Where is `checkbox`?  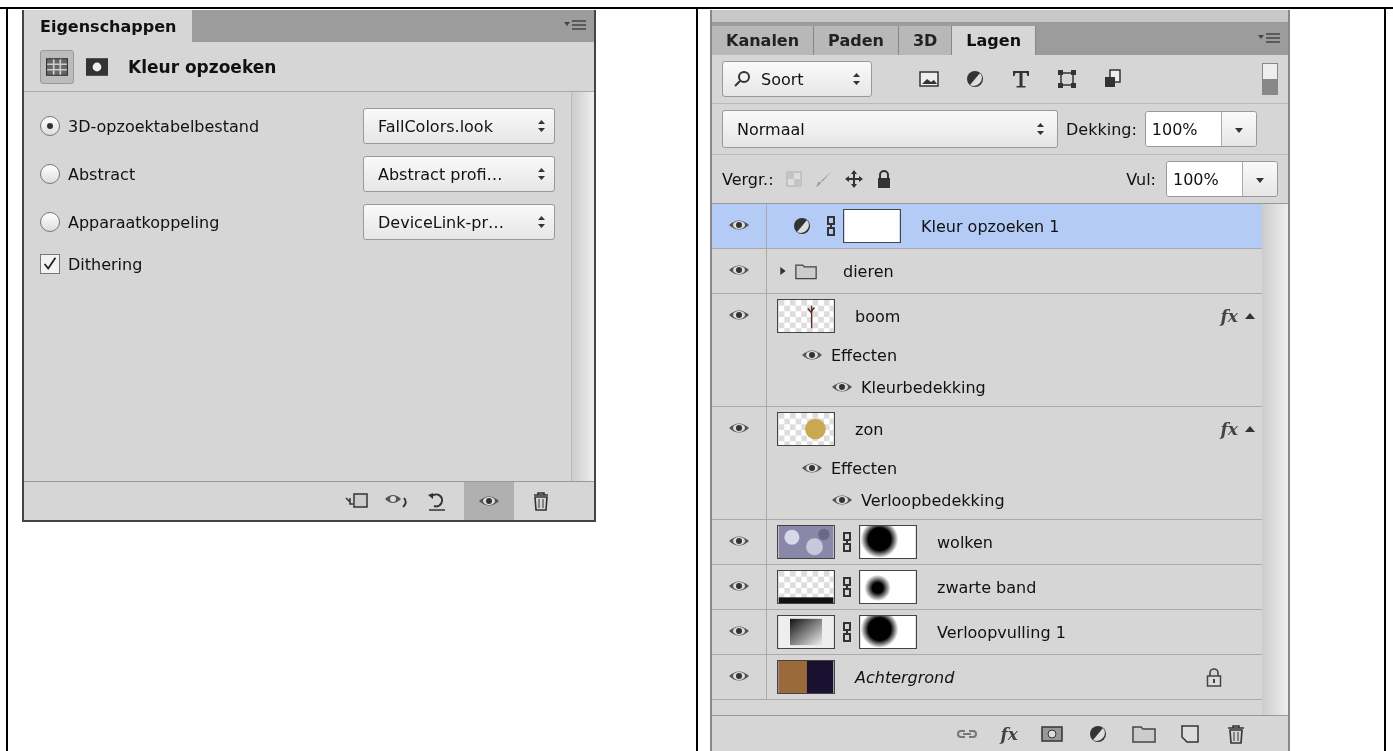 checkbox is located at coordinates (50, 264).